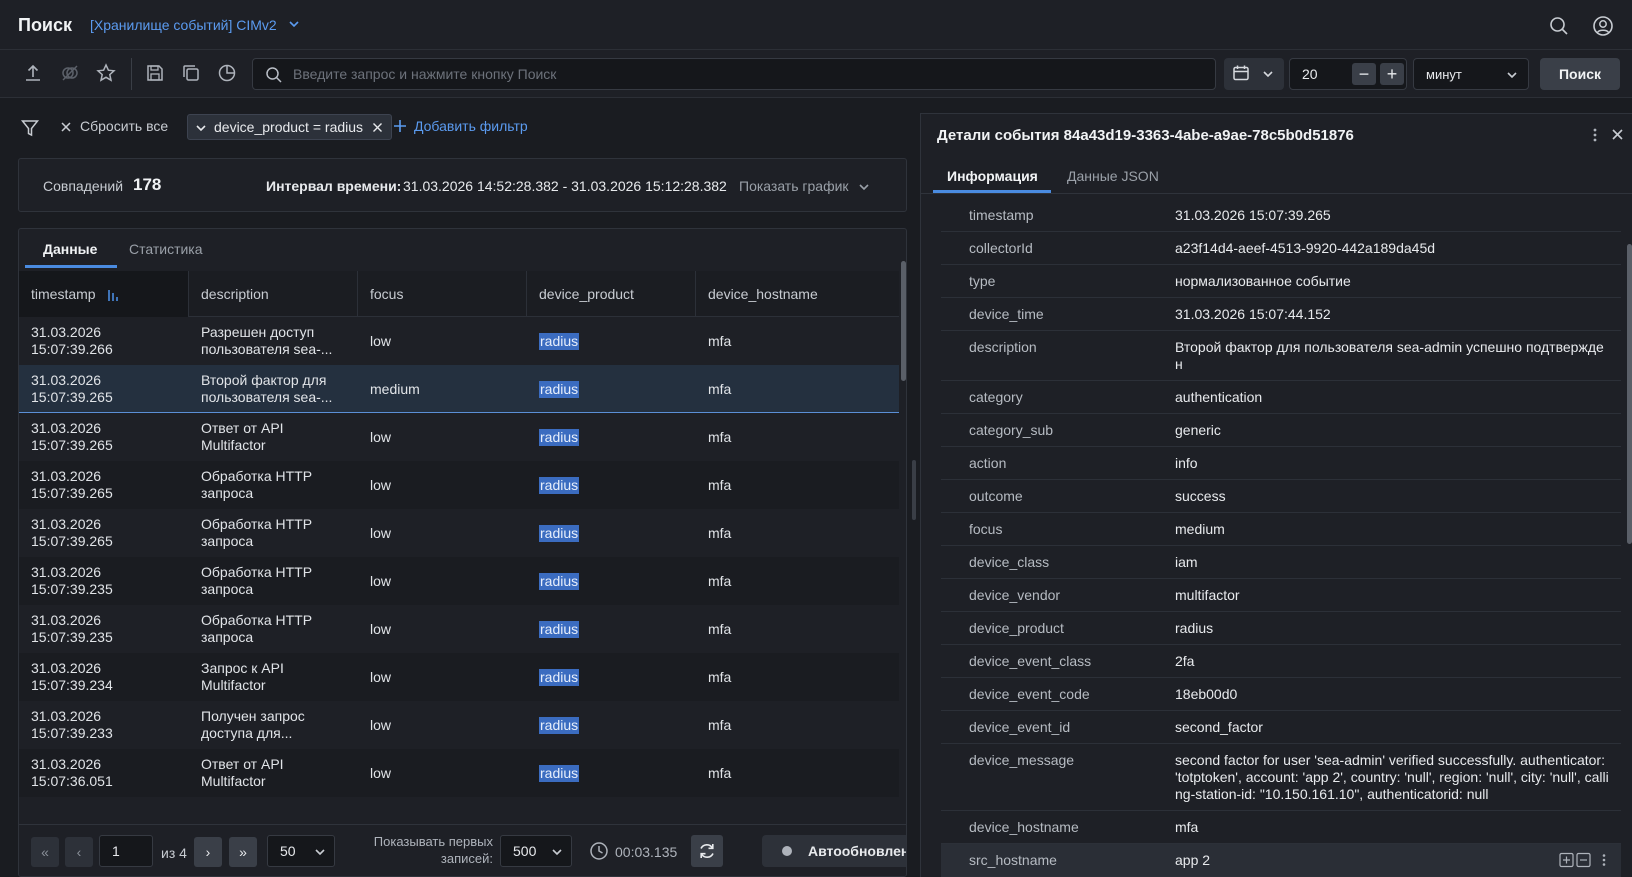  What do you see at coordinates (124, 126) in the screenshot?
I see `reset-all-button: Сбросить все` at bounding box center [124, 126].